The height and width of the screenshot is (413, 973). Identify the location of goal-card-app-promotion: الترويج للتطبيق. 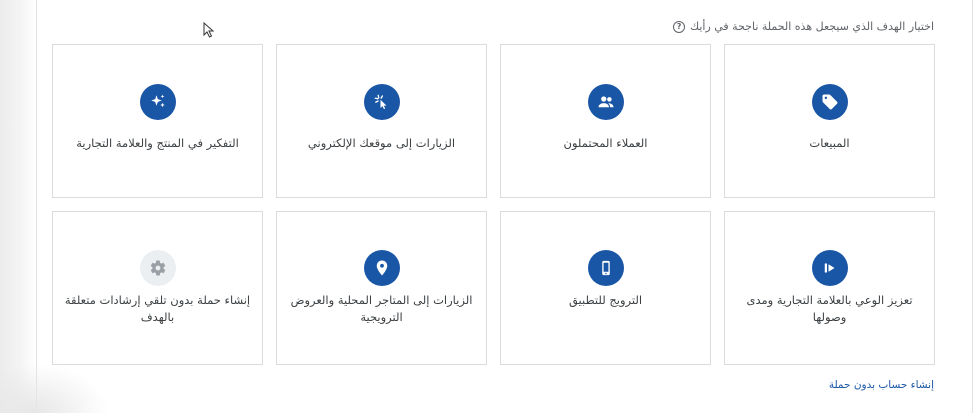
(605, 288).